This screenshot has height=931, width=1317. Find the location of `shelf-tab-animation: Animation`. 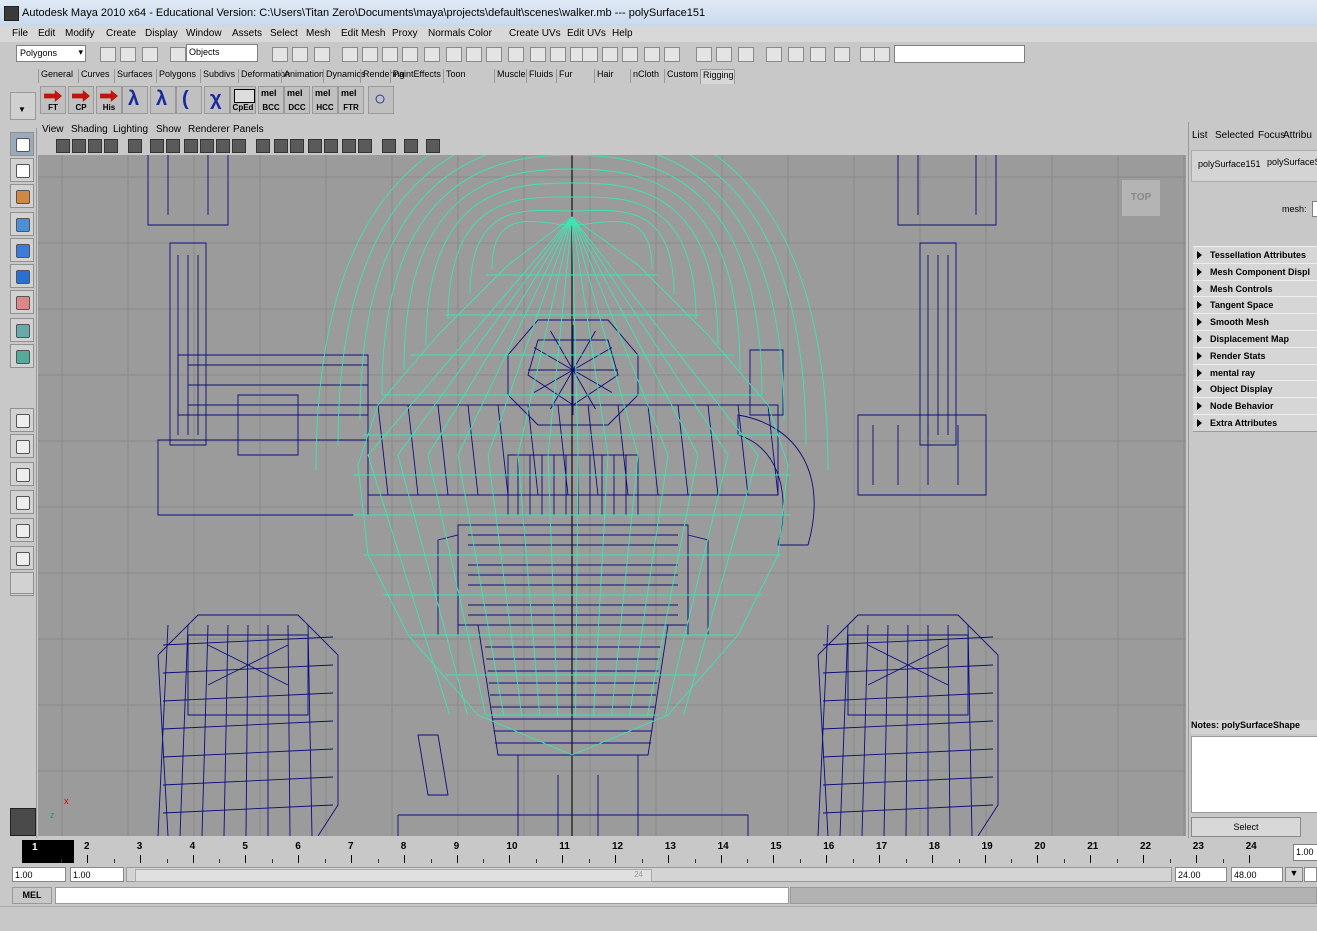

shelf-tab-animation: Animation is located at coordinates (302, 76).